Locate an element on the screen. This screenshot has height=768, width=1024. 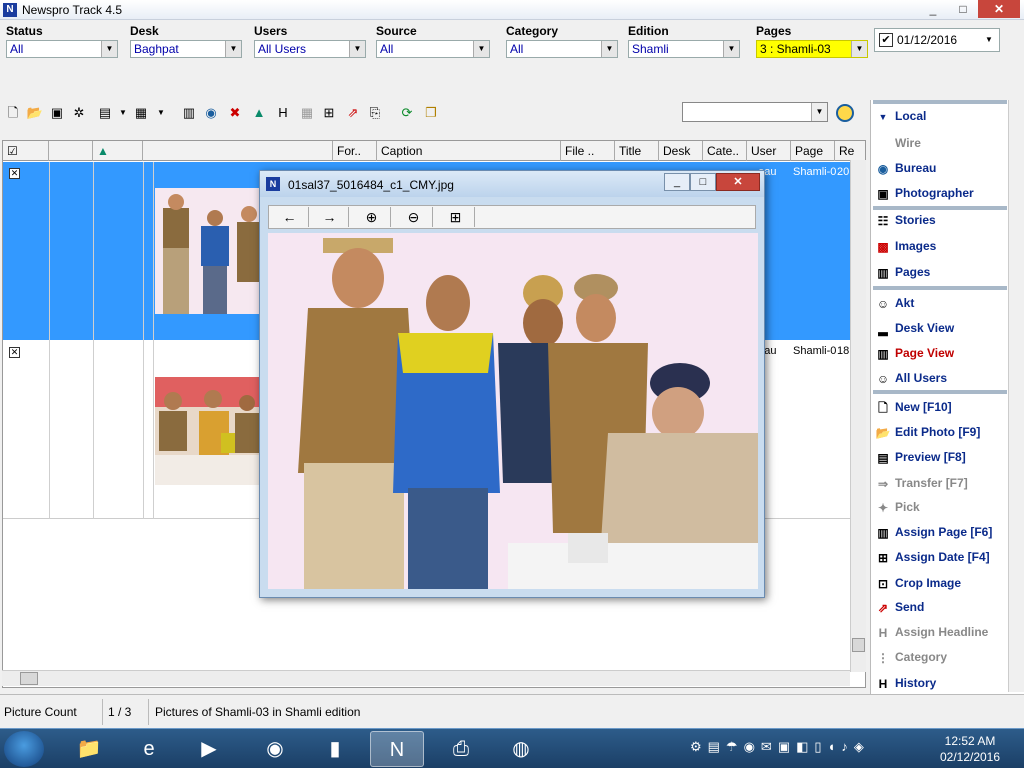
panel-item-akt: ☺ Akt is located at coordinates (942, 303).